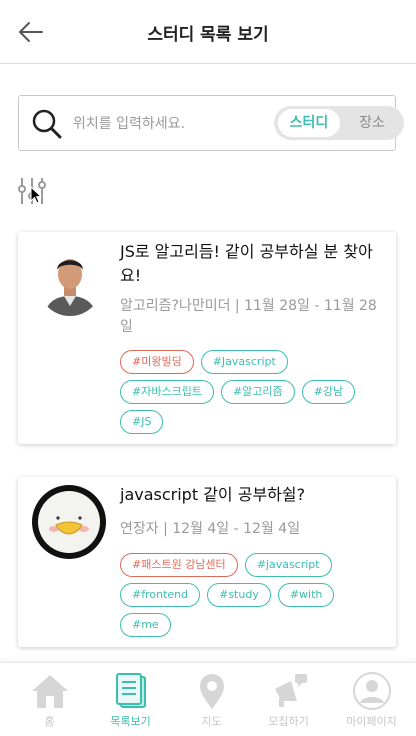 The width and height of the screenshot is (416, 736). Describe the element at coordinates (328, 392) in the screenshot. I see `tag: #강남` at that location.